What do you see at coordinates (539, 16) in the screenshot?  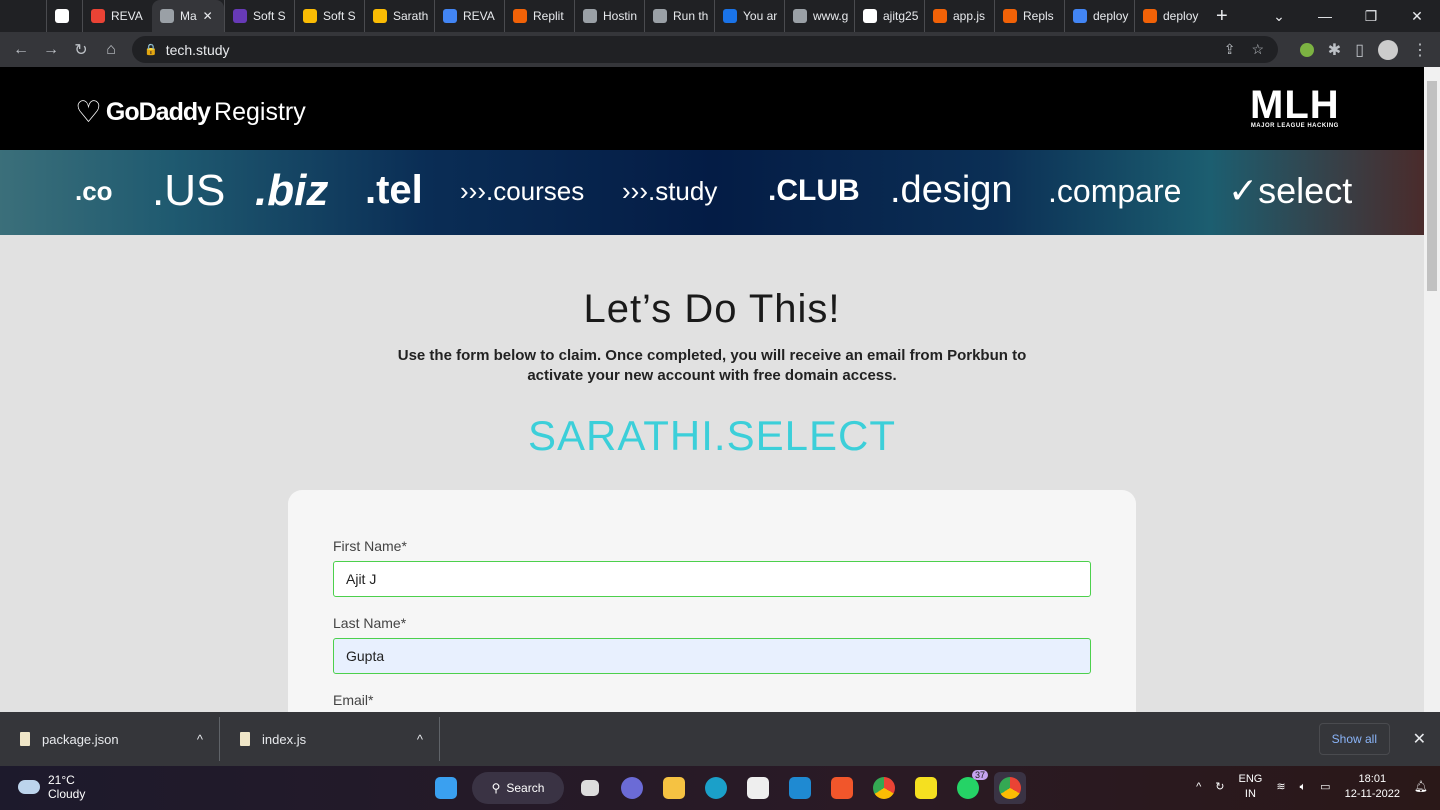 I see `tab: Replit` at bounding box center [539, 16].